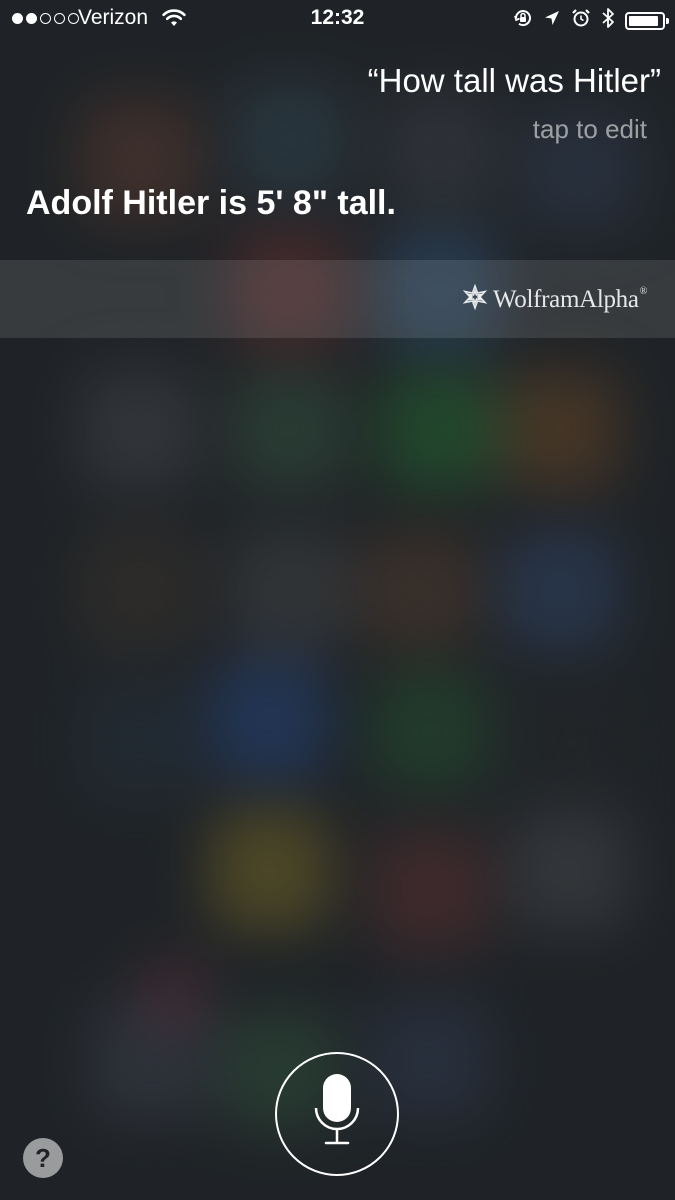 Image resolution: width=675 pixels, height=1200 pixels. What do you see at coordinates (590, 129) in the screenshot?
I see `tap-to-edit-link: tap to edit` at bounding box center [590, 129].